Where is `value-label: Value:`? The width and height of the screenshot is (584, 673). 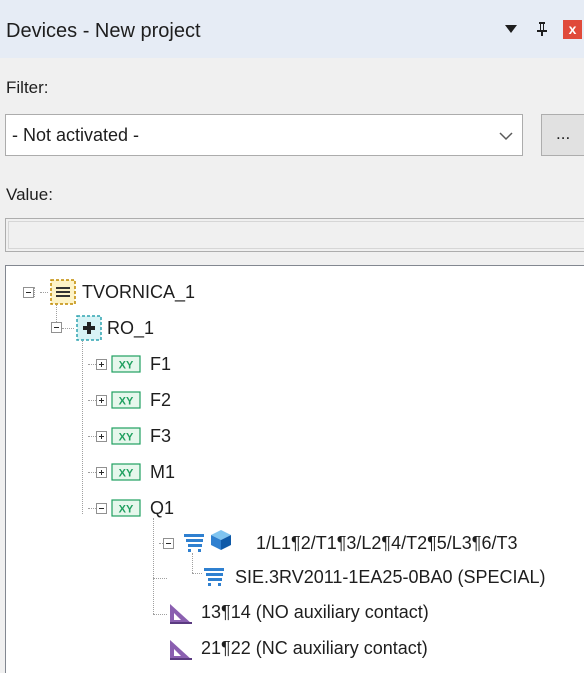
value-label: Value: is located at coordinates (29, 194).